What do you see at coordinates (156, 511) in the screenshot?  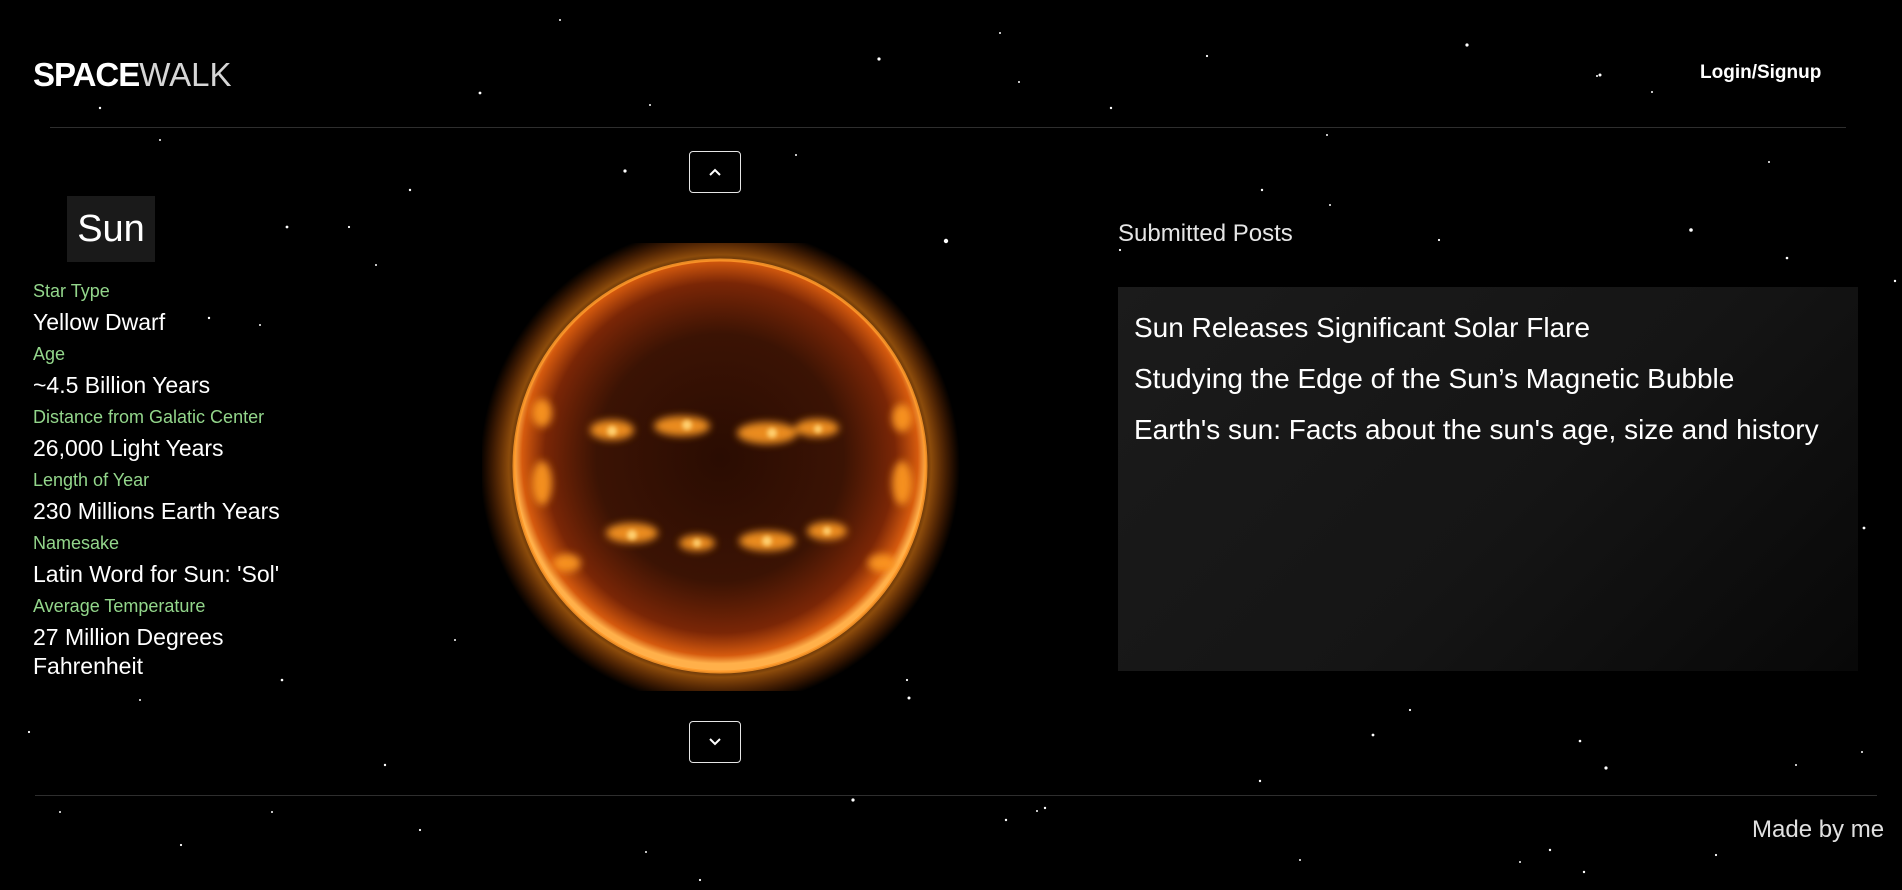 I see `fact-value: 230 Millions Earth Years` at bounding box center [156, 511].